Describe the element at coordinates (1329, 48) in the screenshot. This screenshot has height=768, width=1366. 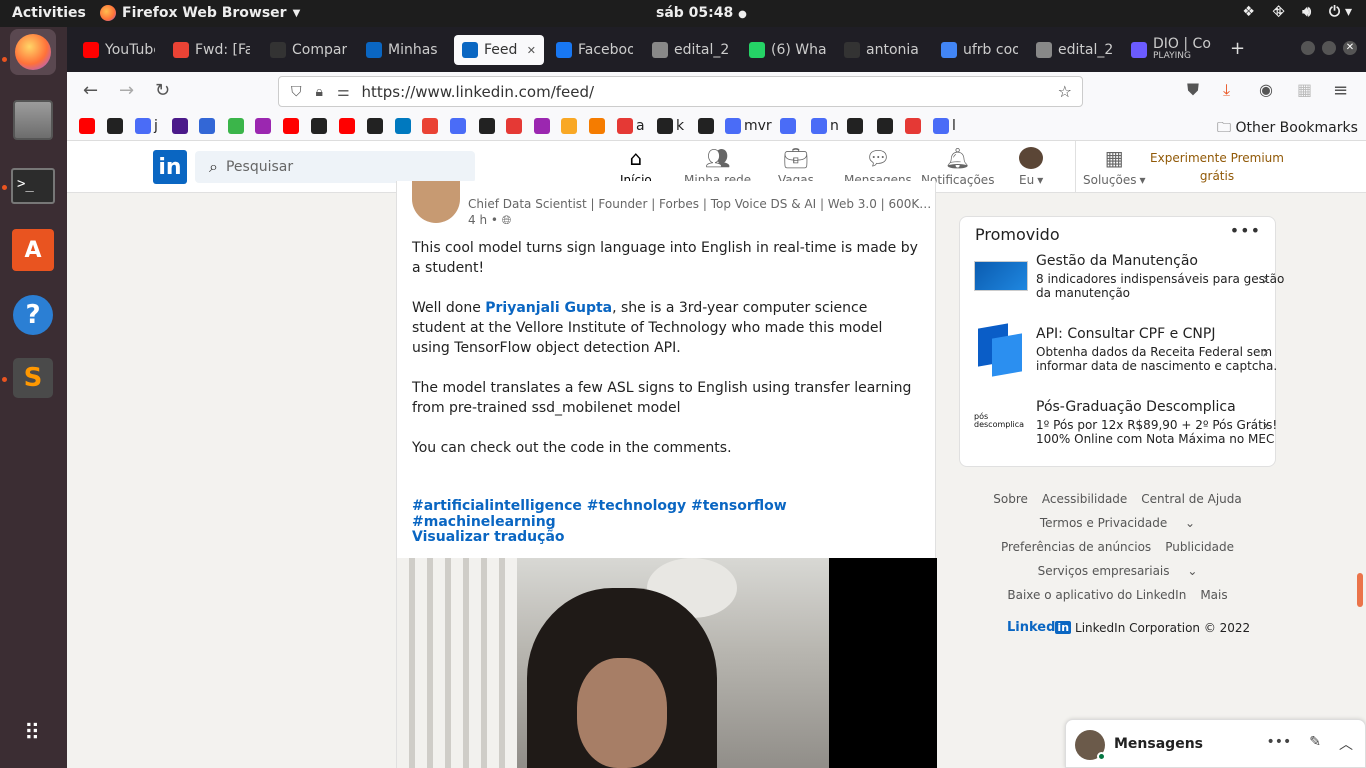
I see `maximize-button` at that location.